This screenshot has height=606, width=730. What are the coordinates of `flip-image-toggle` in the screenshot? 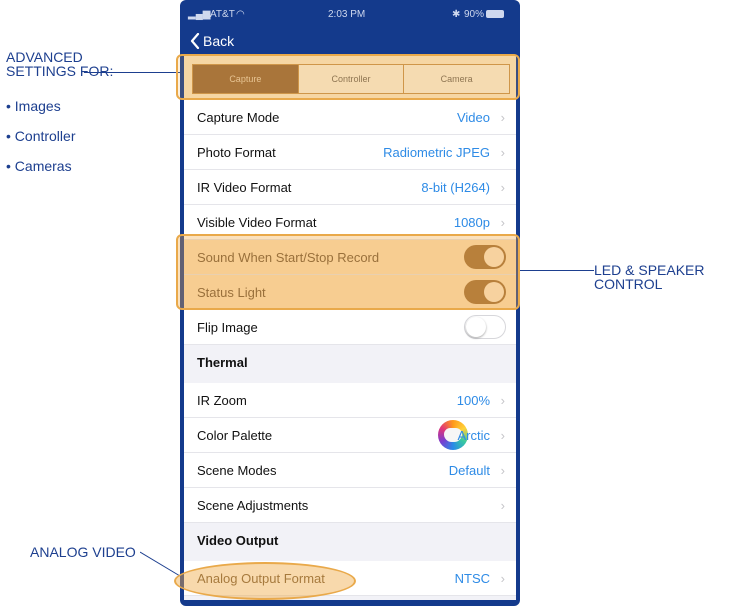 It's located at (485, 327).